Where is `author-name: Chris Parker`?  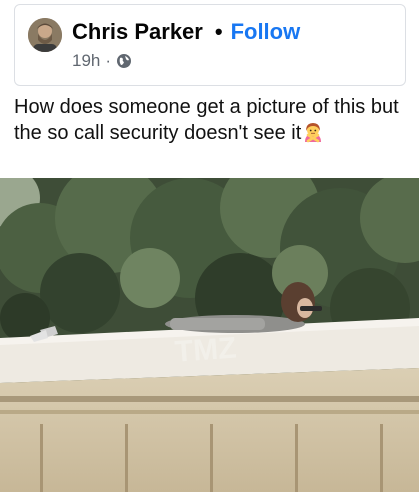 author-name: Chris Parker is located at coordinates (137, 32).